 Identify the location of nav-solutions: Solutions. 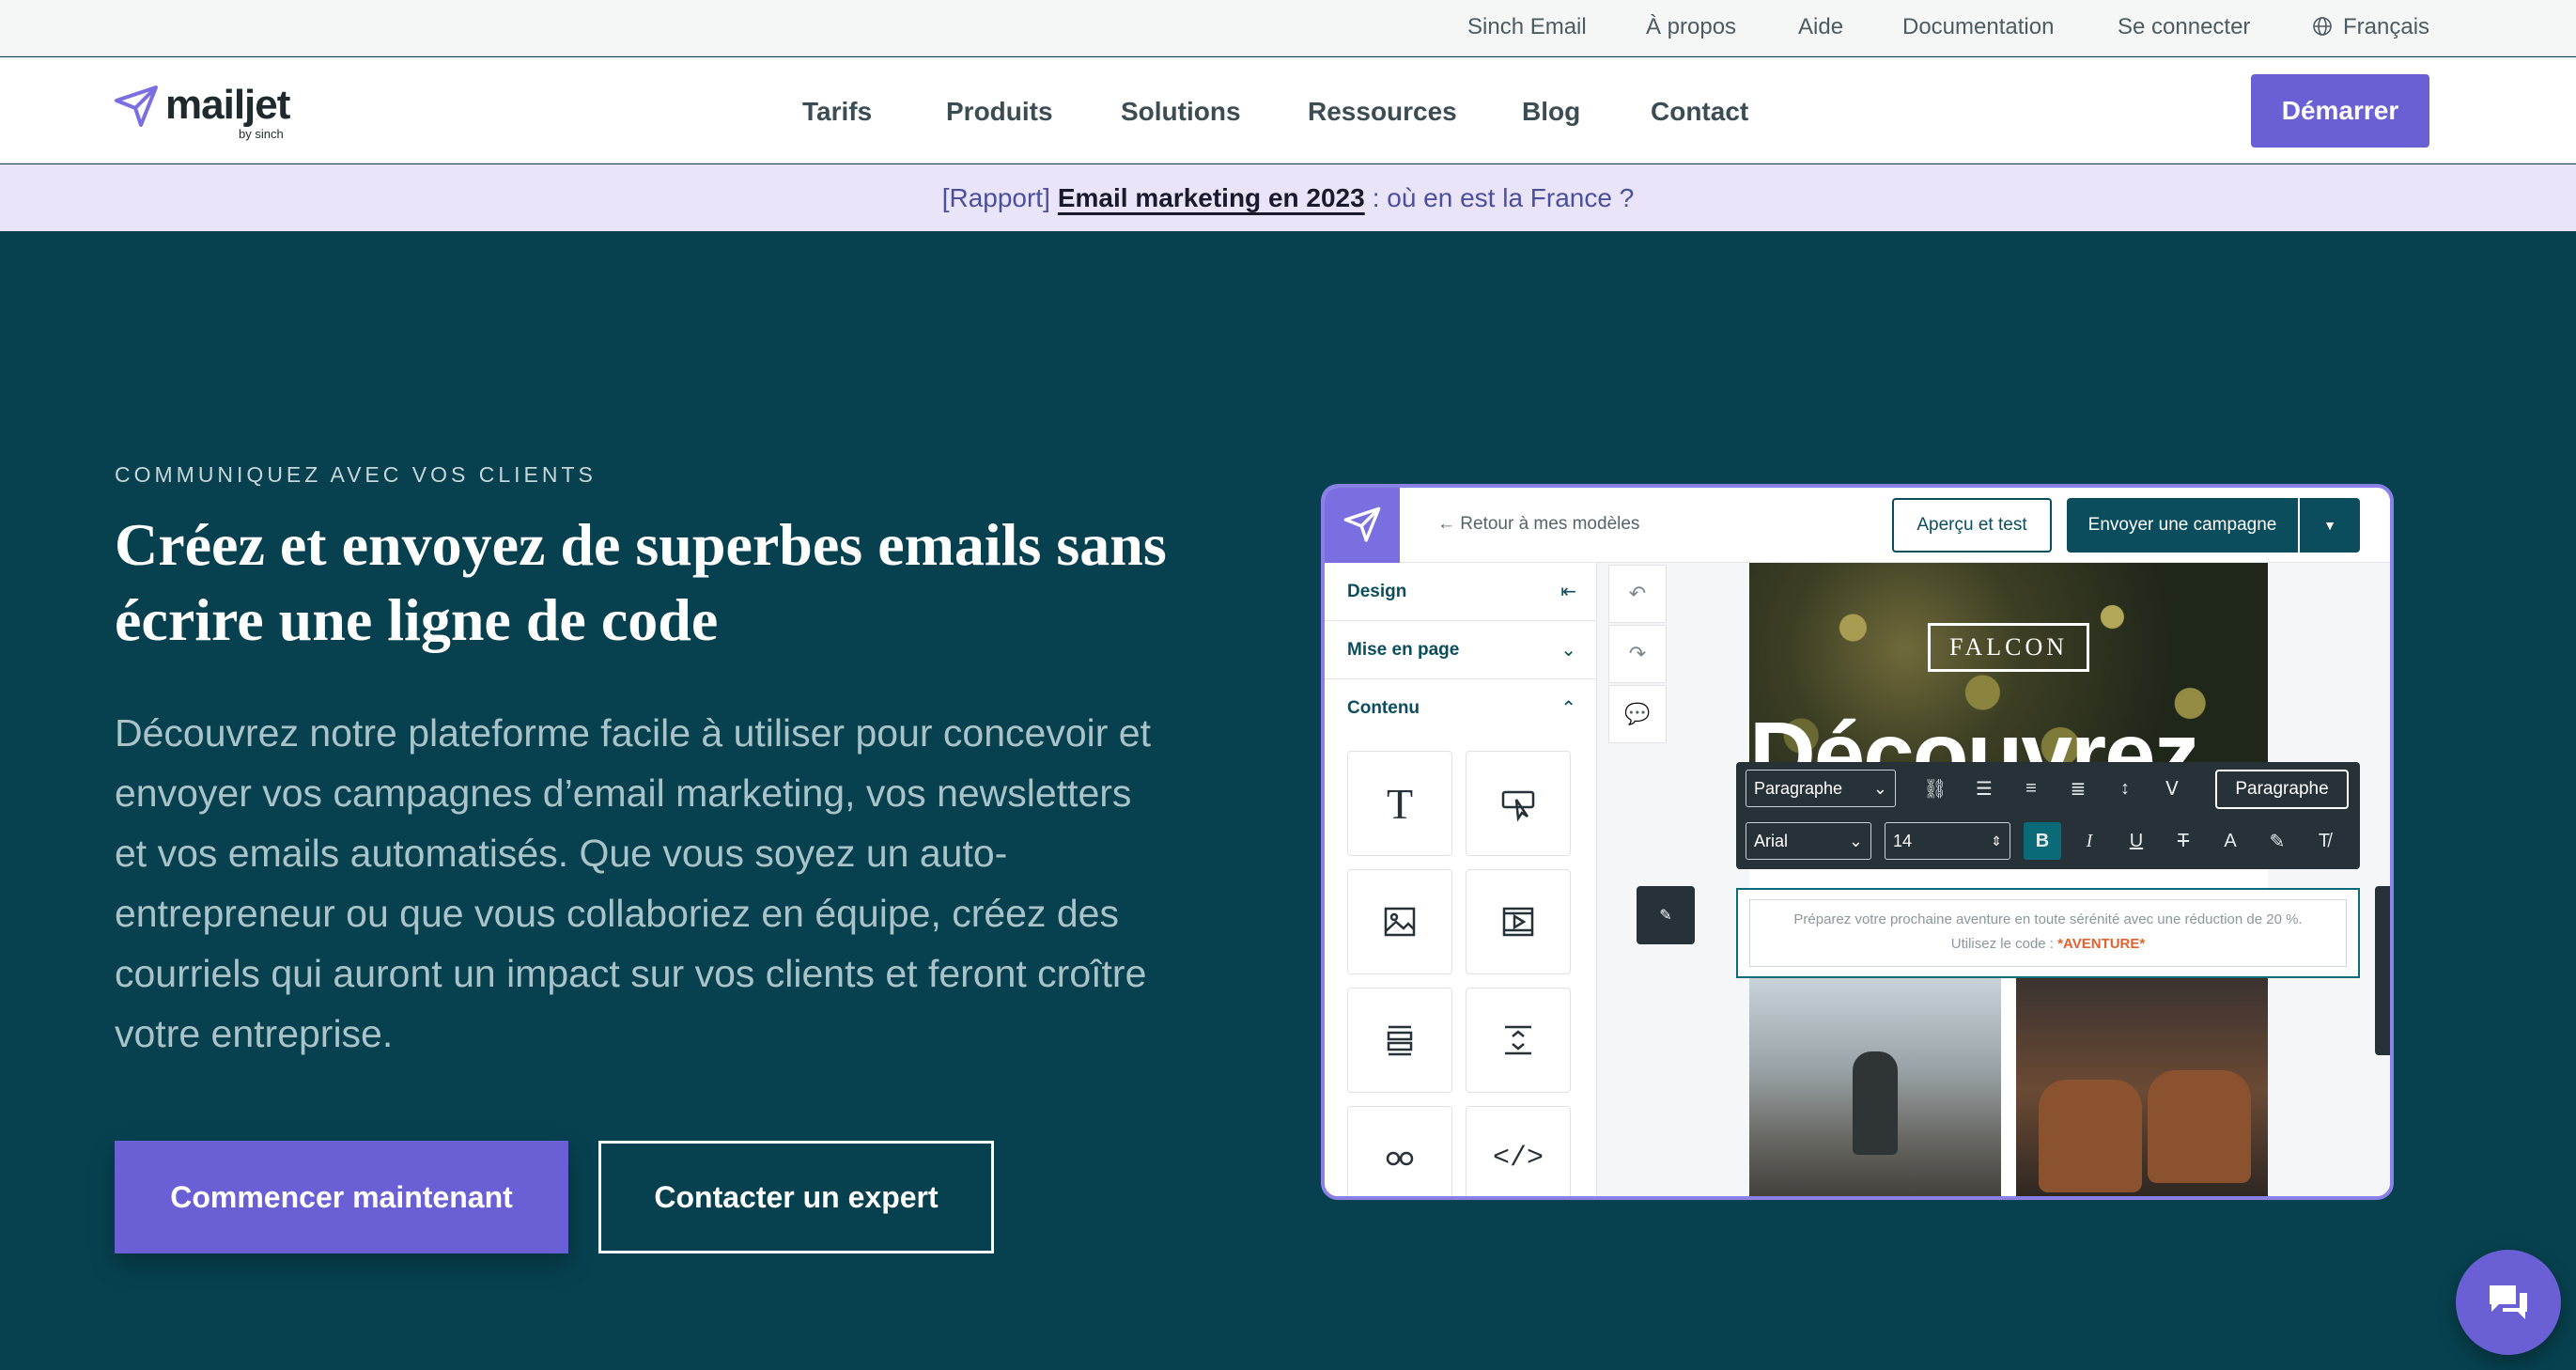
(1181, 112).